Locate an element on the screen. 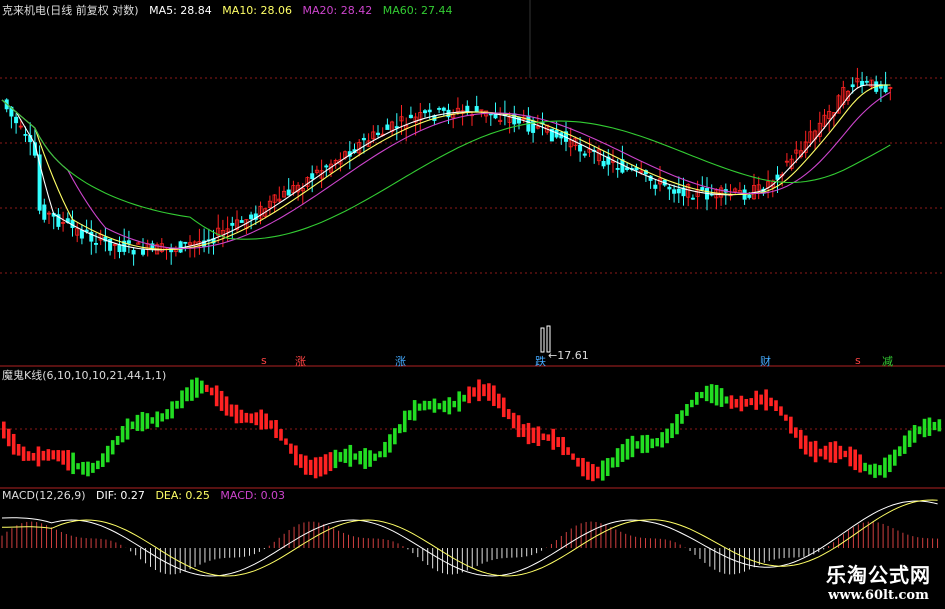 This screenshot has width=945, height=609. event-marker-fall: 跌 is located at coordinates (540, 361).